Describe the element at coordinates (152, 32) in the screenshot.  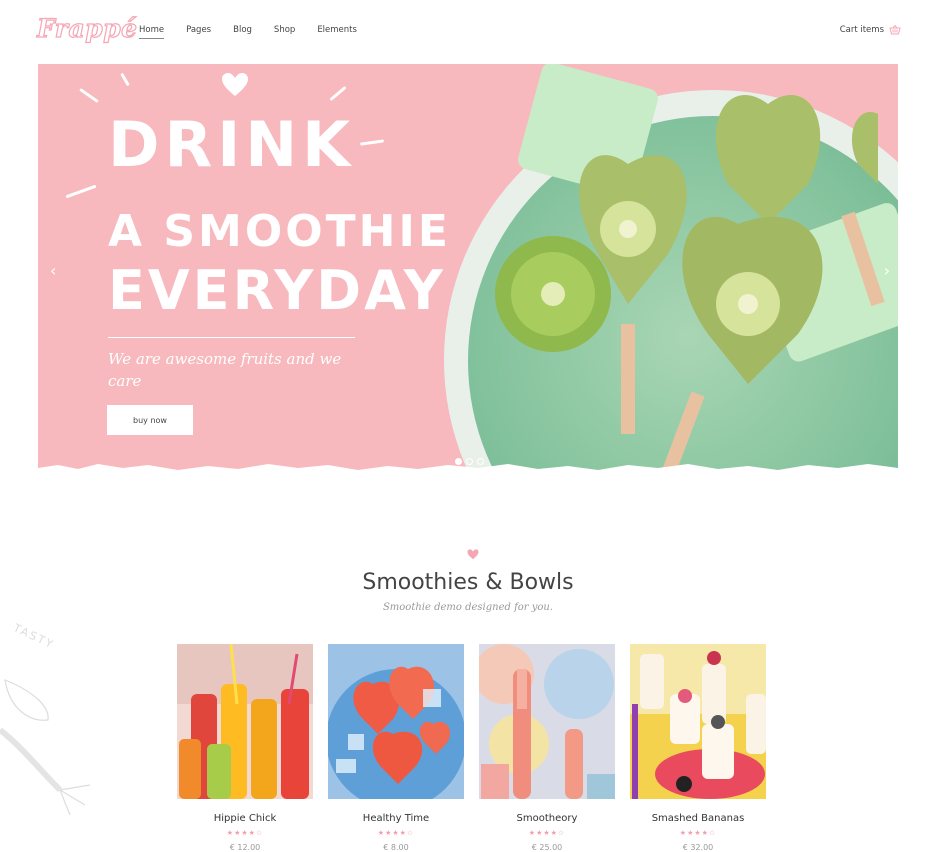
I see `nav-home: Home` at that location.